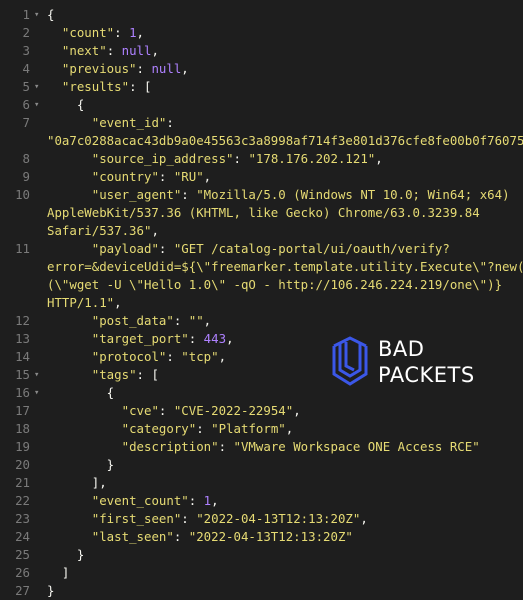 The image size is (523, 600). I want to click on line-number: 3, so click(26, 50).